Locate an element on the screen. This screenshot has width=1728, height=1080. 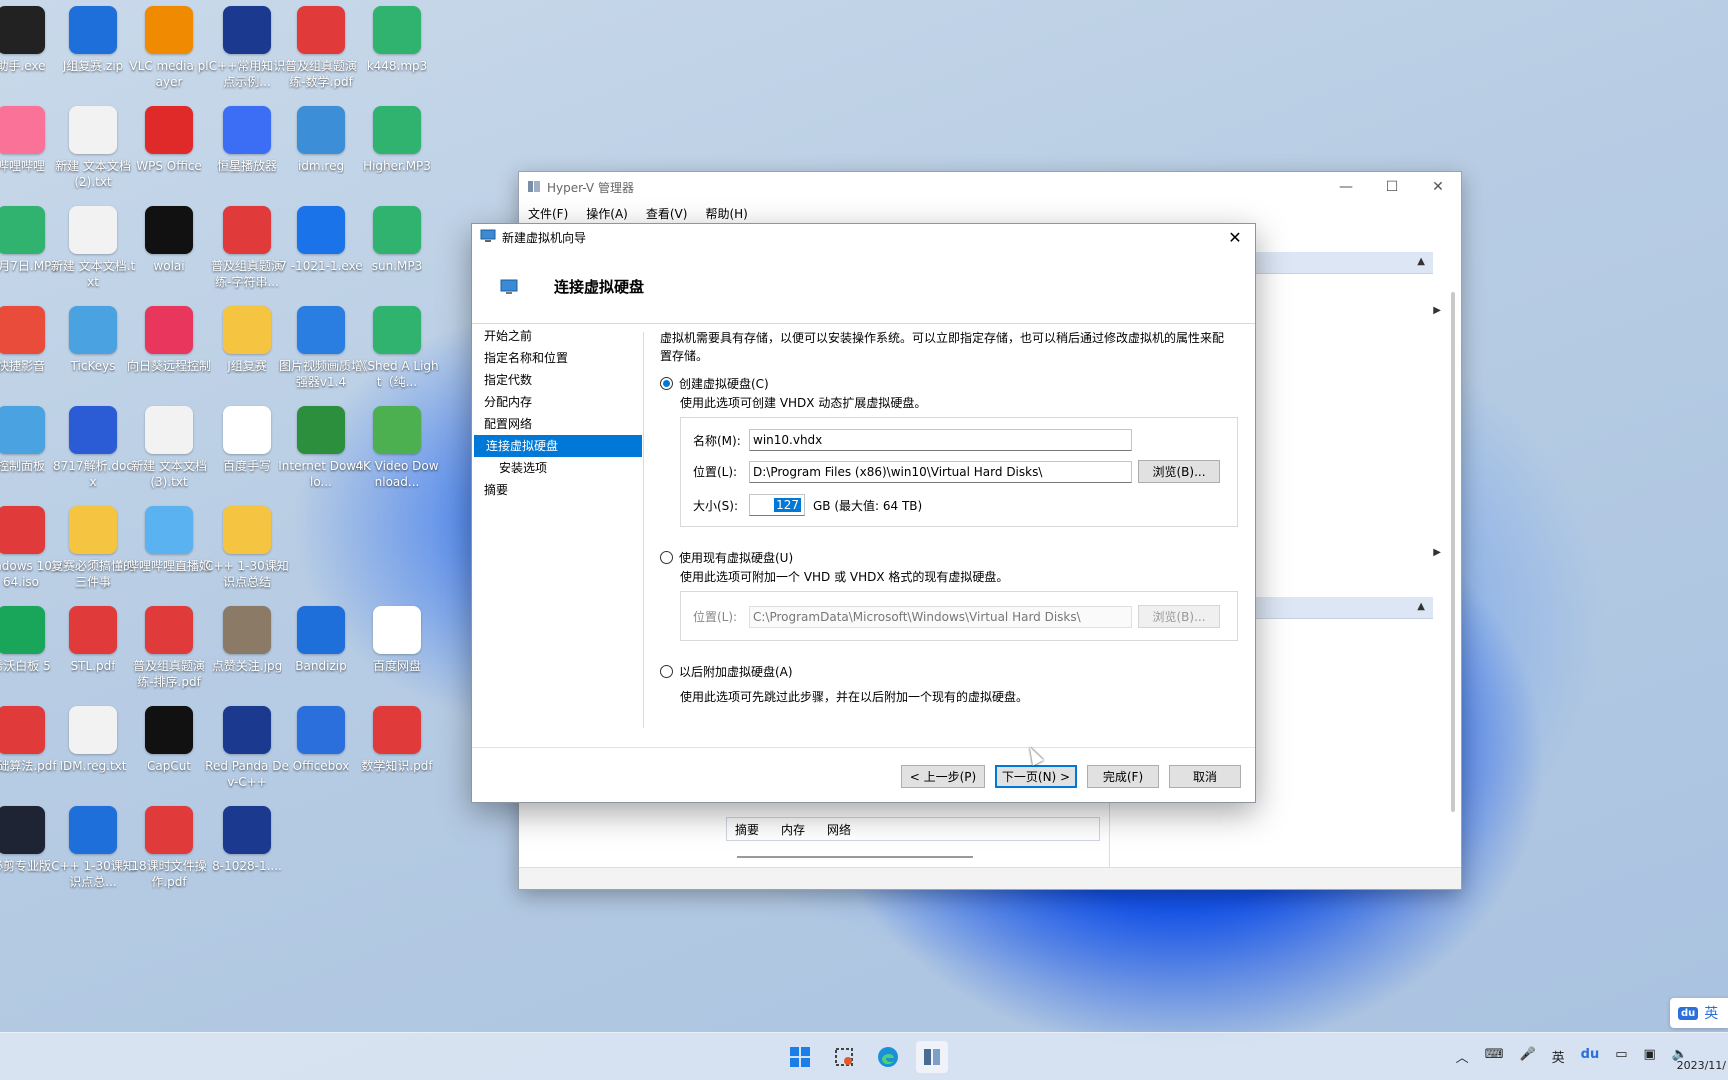
menu-help: 帮助(H) is located at coordinates (726, 213).